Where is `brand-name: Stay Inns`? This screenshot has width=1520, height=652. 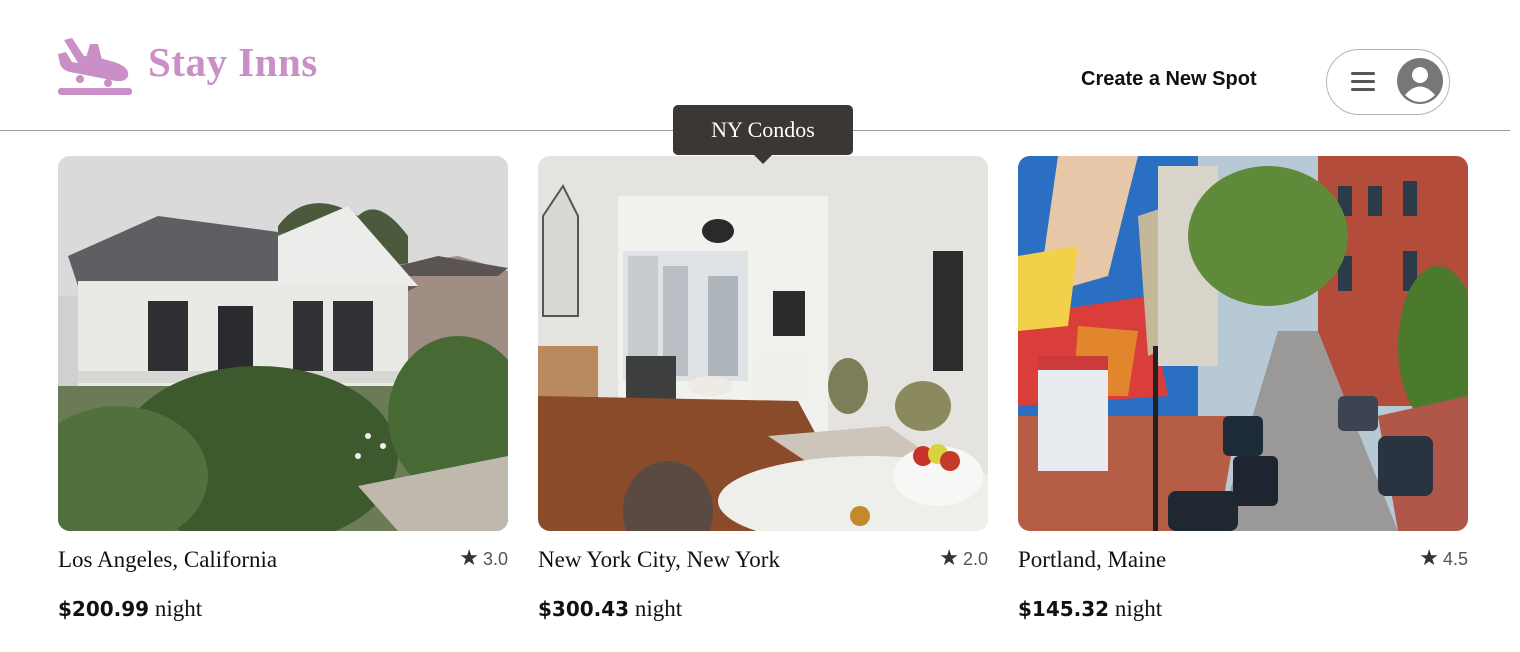 brand-name: Stay Inns is located at coordinates (233, 62).